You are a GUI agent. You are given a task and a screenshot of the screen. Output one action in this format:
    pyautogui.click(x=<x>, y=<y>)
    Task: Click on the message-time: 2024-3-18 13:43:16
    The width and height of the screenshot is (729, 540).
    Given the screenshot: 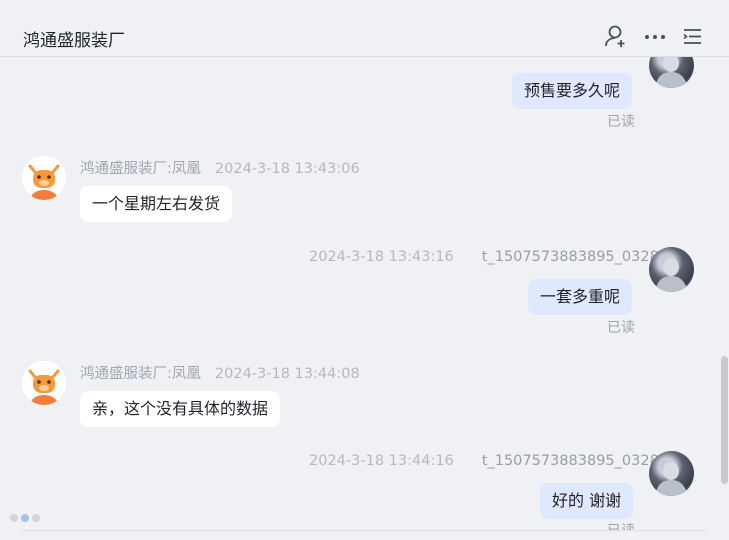 What is the action you would take?
    pyautogui.click(x=381, y=257)
    